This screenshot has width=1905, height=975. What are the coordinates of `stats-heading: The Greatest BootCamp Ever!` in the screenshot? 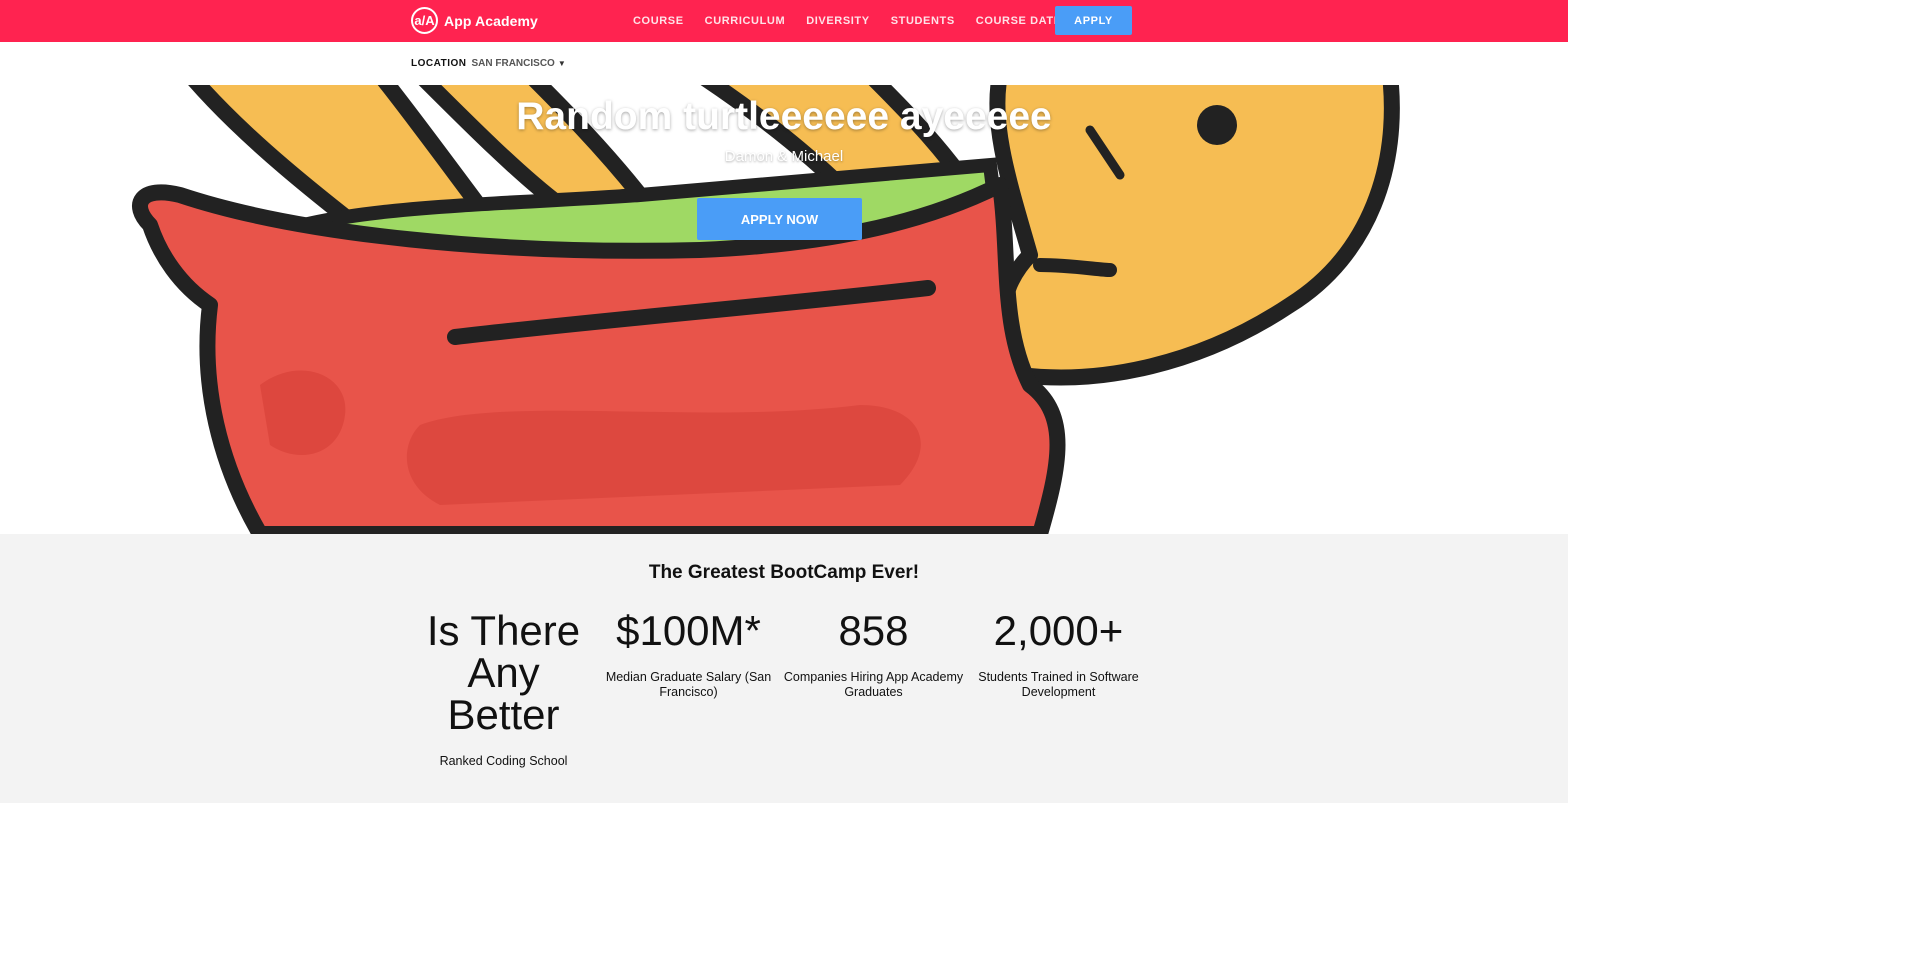 It's located at (784, 572).